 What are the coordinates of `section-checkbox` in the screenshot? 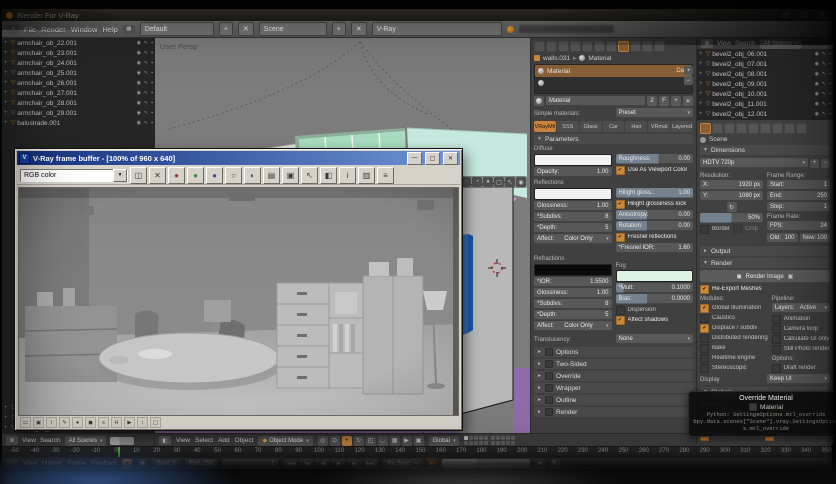 It's located at (548, 364).